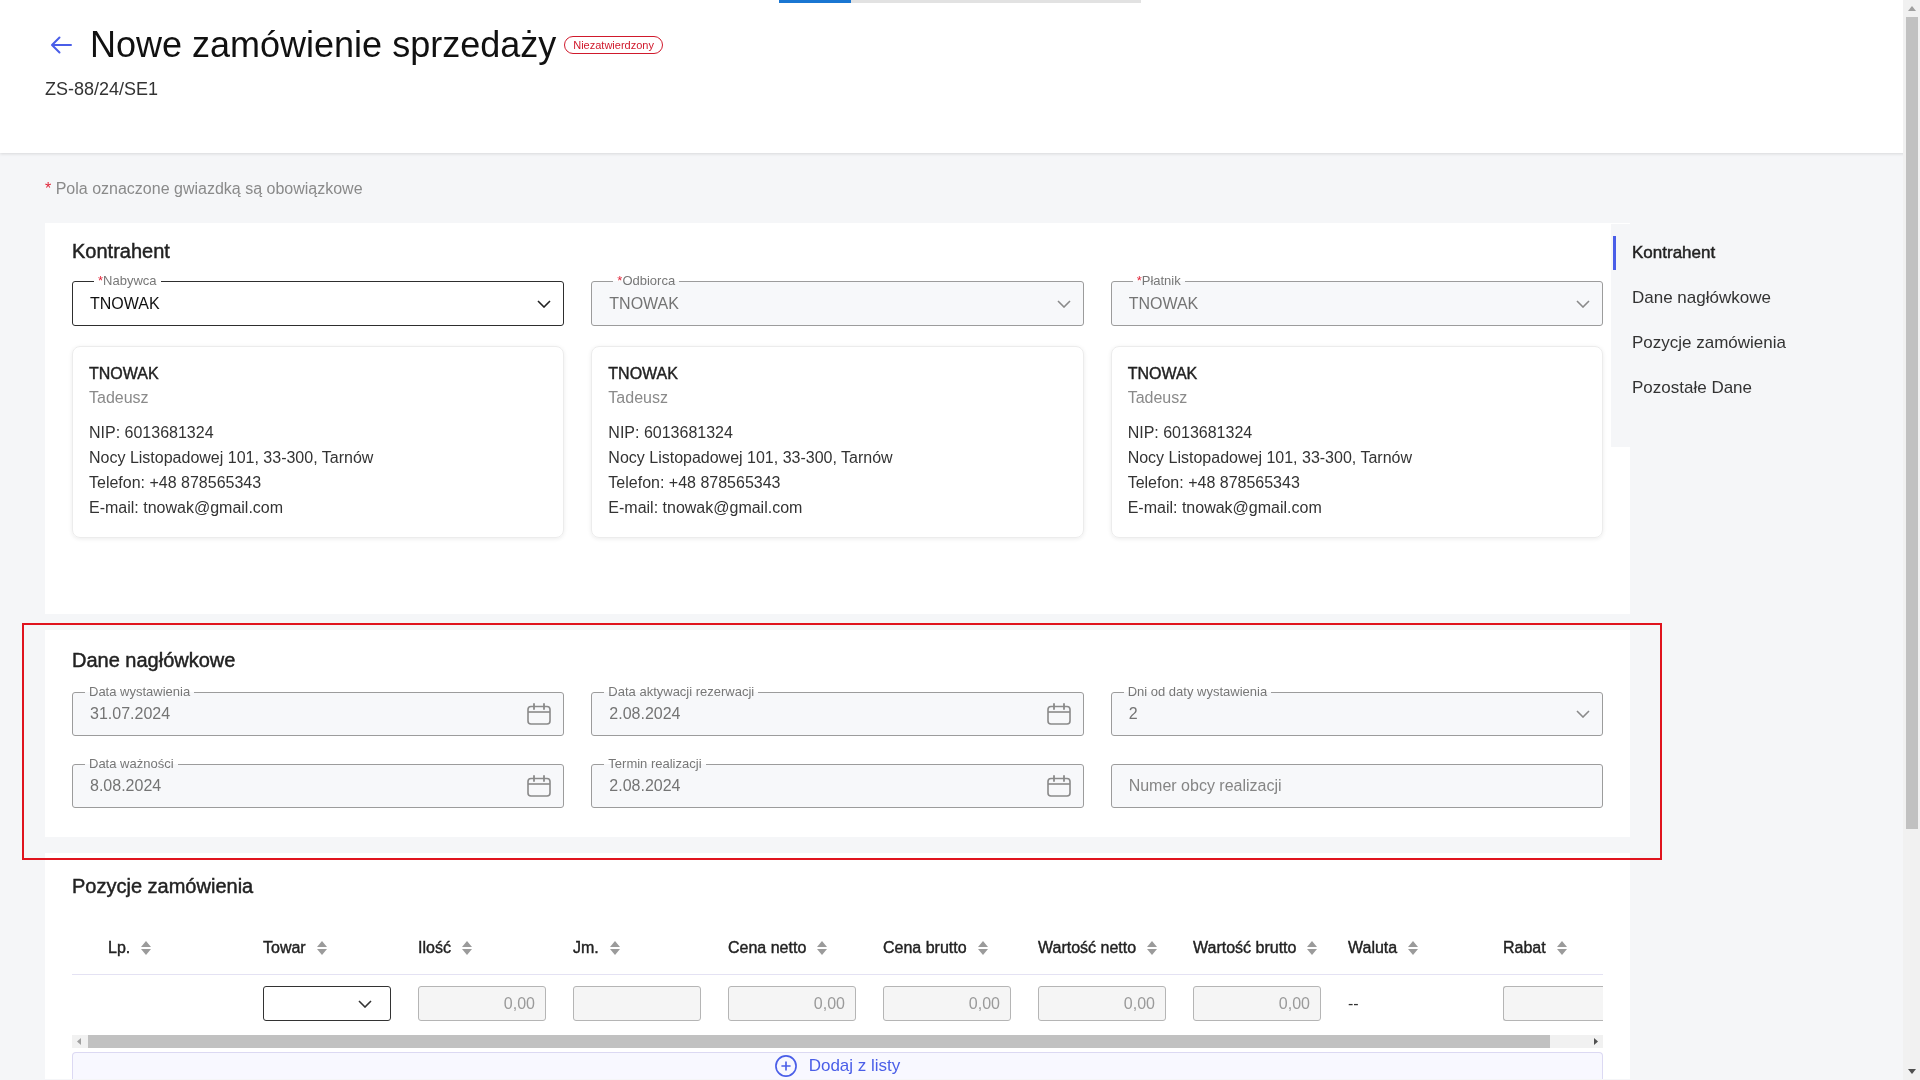  Describe the element at coordinates (925, 947) in the screenshot. I see `column-header: Cena brutto` at that location.